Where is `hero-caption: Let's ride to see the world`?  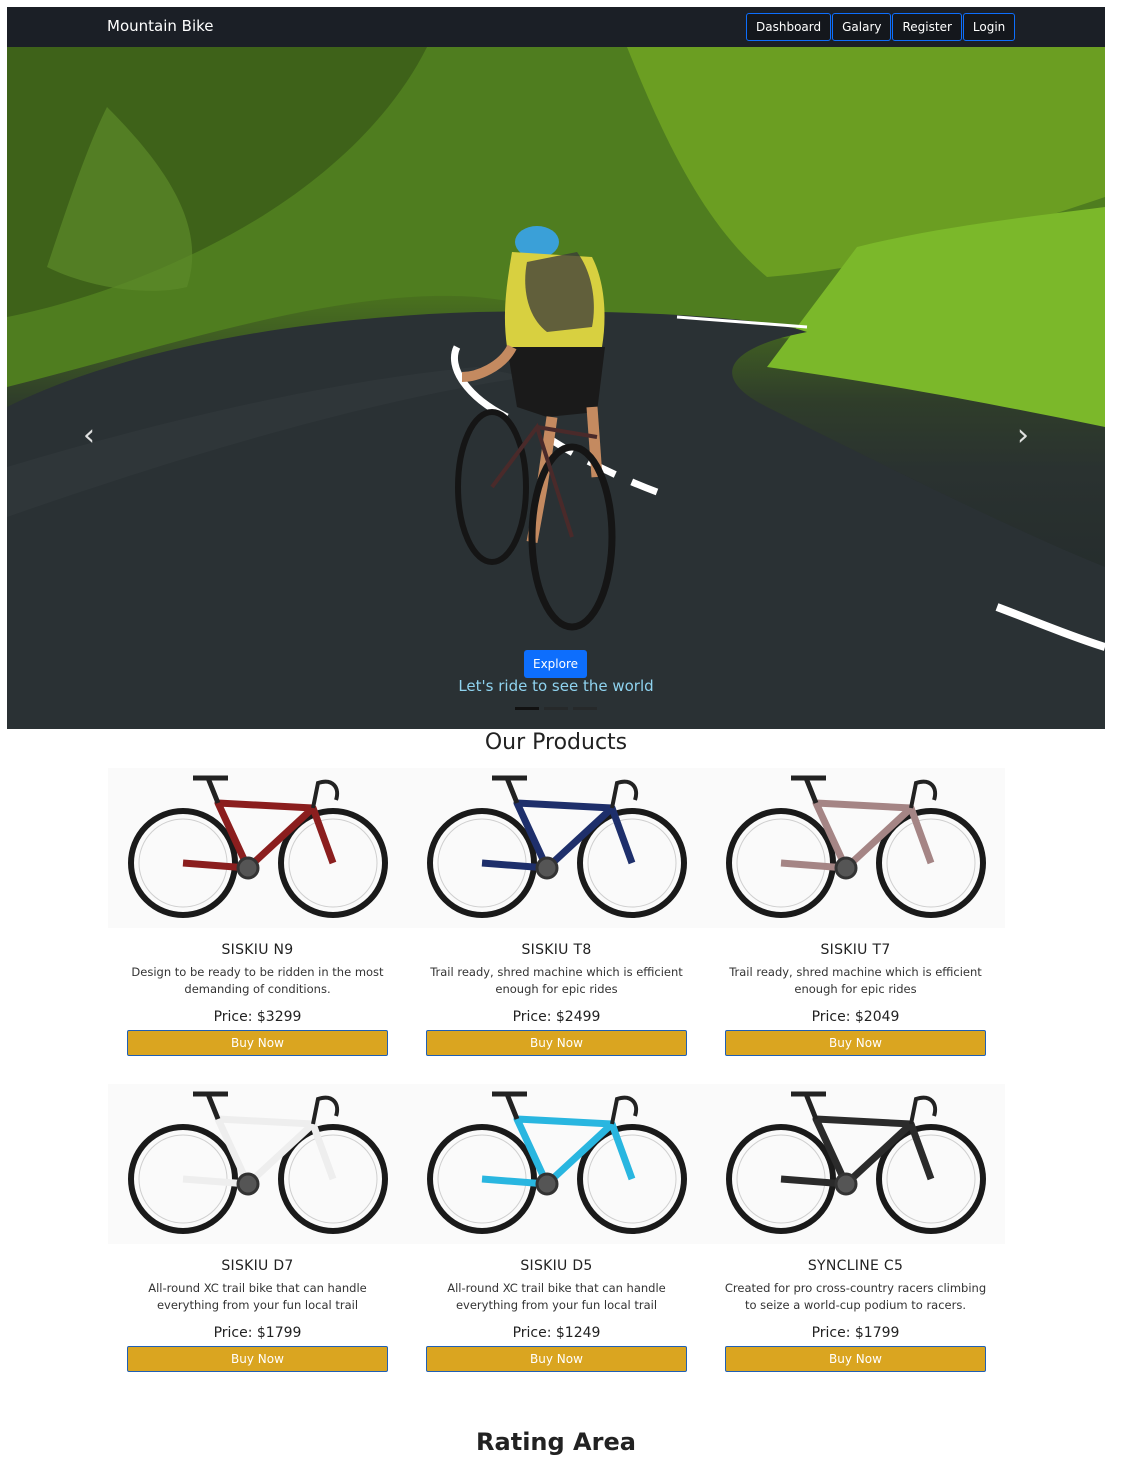 hero-caption: Let's ride to see the world is located at coordinates (556, 686).